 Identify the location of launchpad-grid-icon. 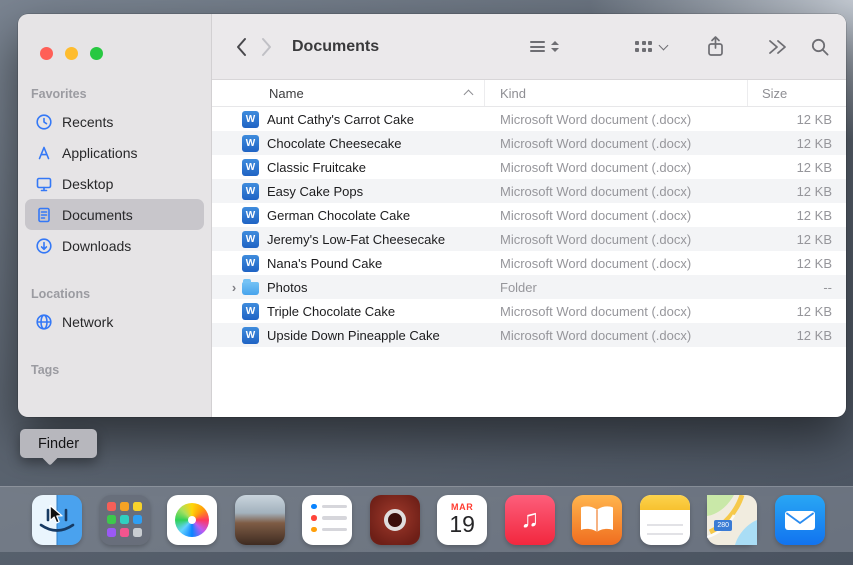
(125, 519).